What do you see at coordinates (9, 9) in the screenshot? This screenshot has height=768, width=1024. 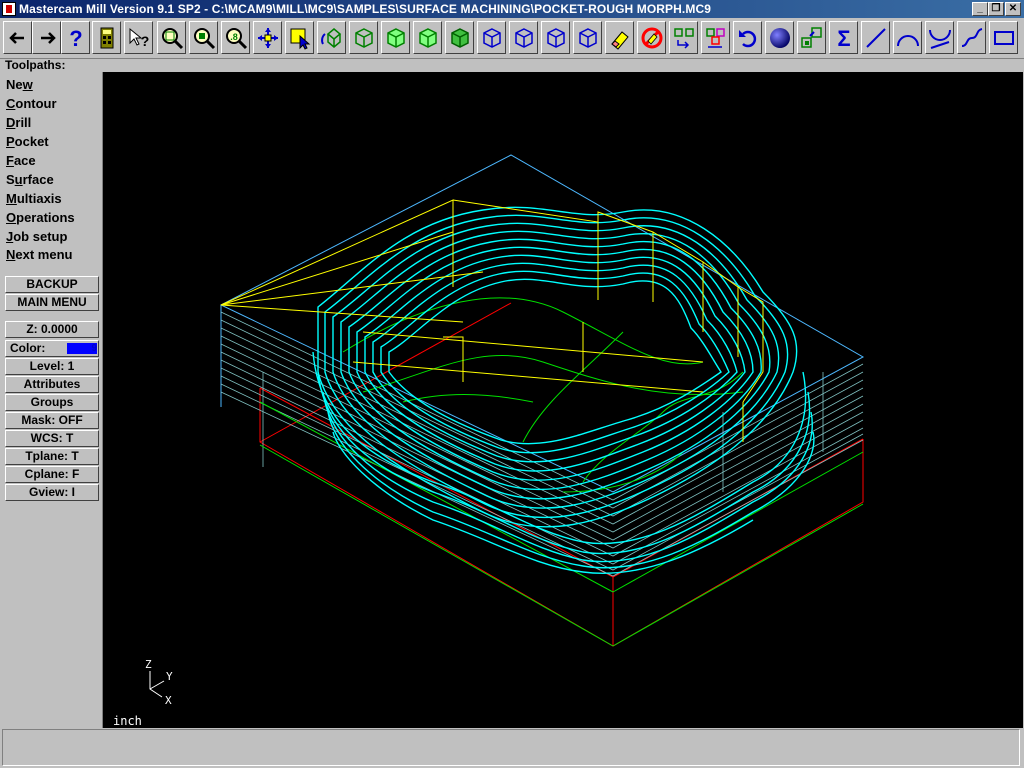 I see `mastercam-app-icon` at bounding box center [9, 9].